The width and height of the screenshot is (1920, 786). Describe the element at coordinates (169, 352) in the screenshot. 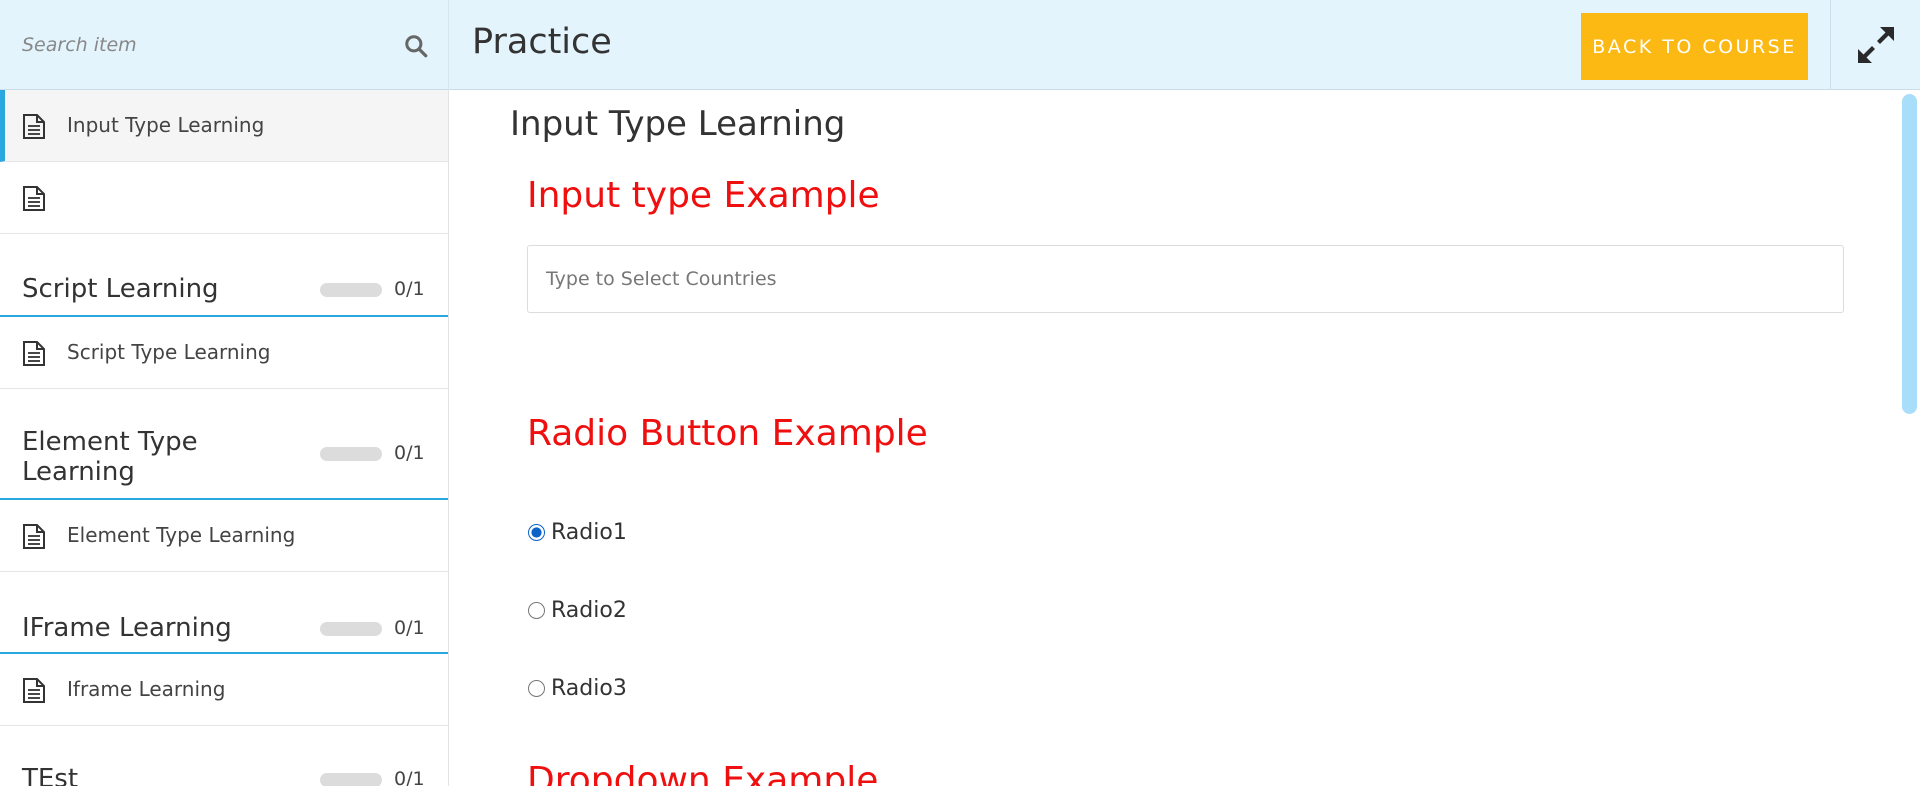

I see `sidebar-item-label: Script Type Learning` at that location.